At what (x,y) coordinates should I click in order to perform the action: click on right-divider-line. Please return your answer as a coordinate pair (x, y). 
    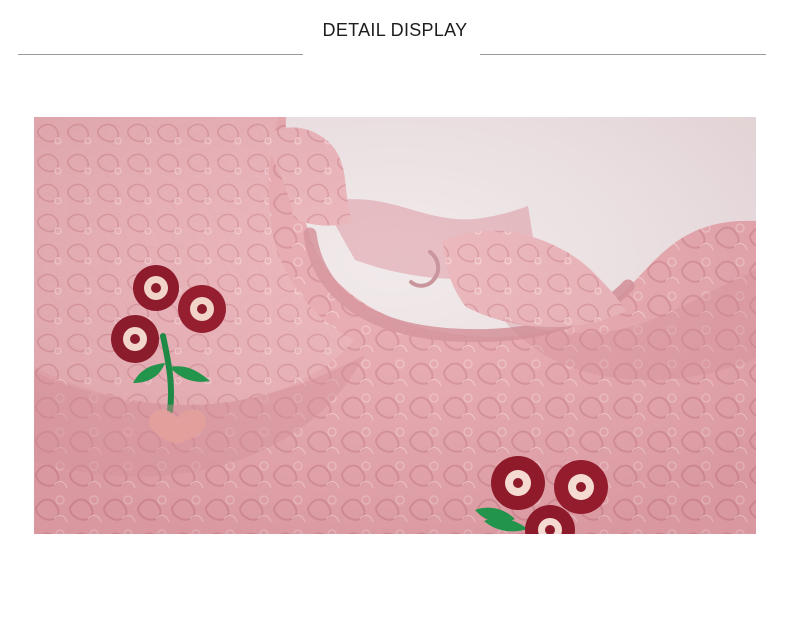
    Looking at the image, I should click on (623, 54).